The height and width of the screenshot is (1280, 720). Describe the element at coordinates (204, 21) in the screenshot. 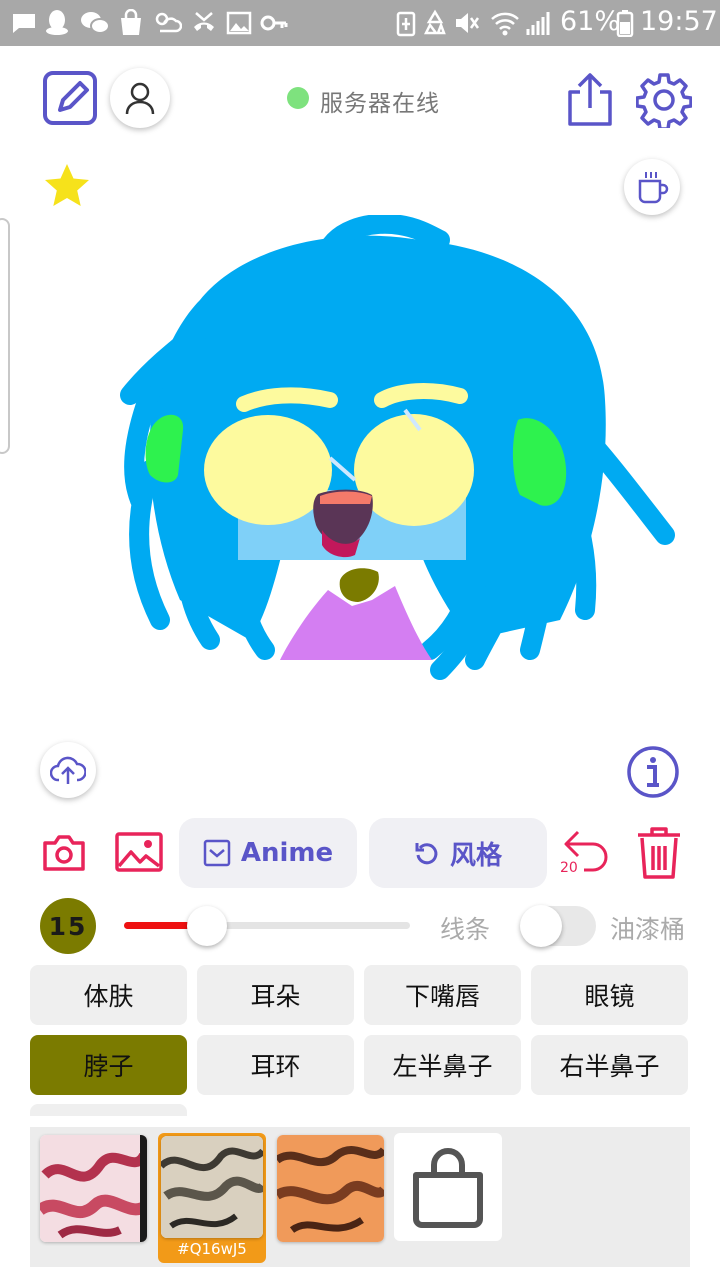

I see `missed-call-icon` at that location.